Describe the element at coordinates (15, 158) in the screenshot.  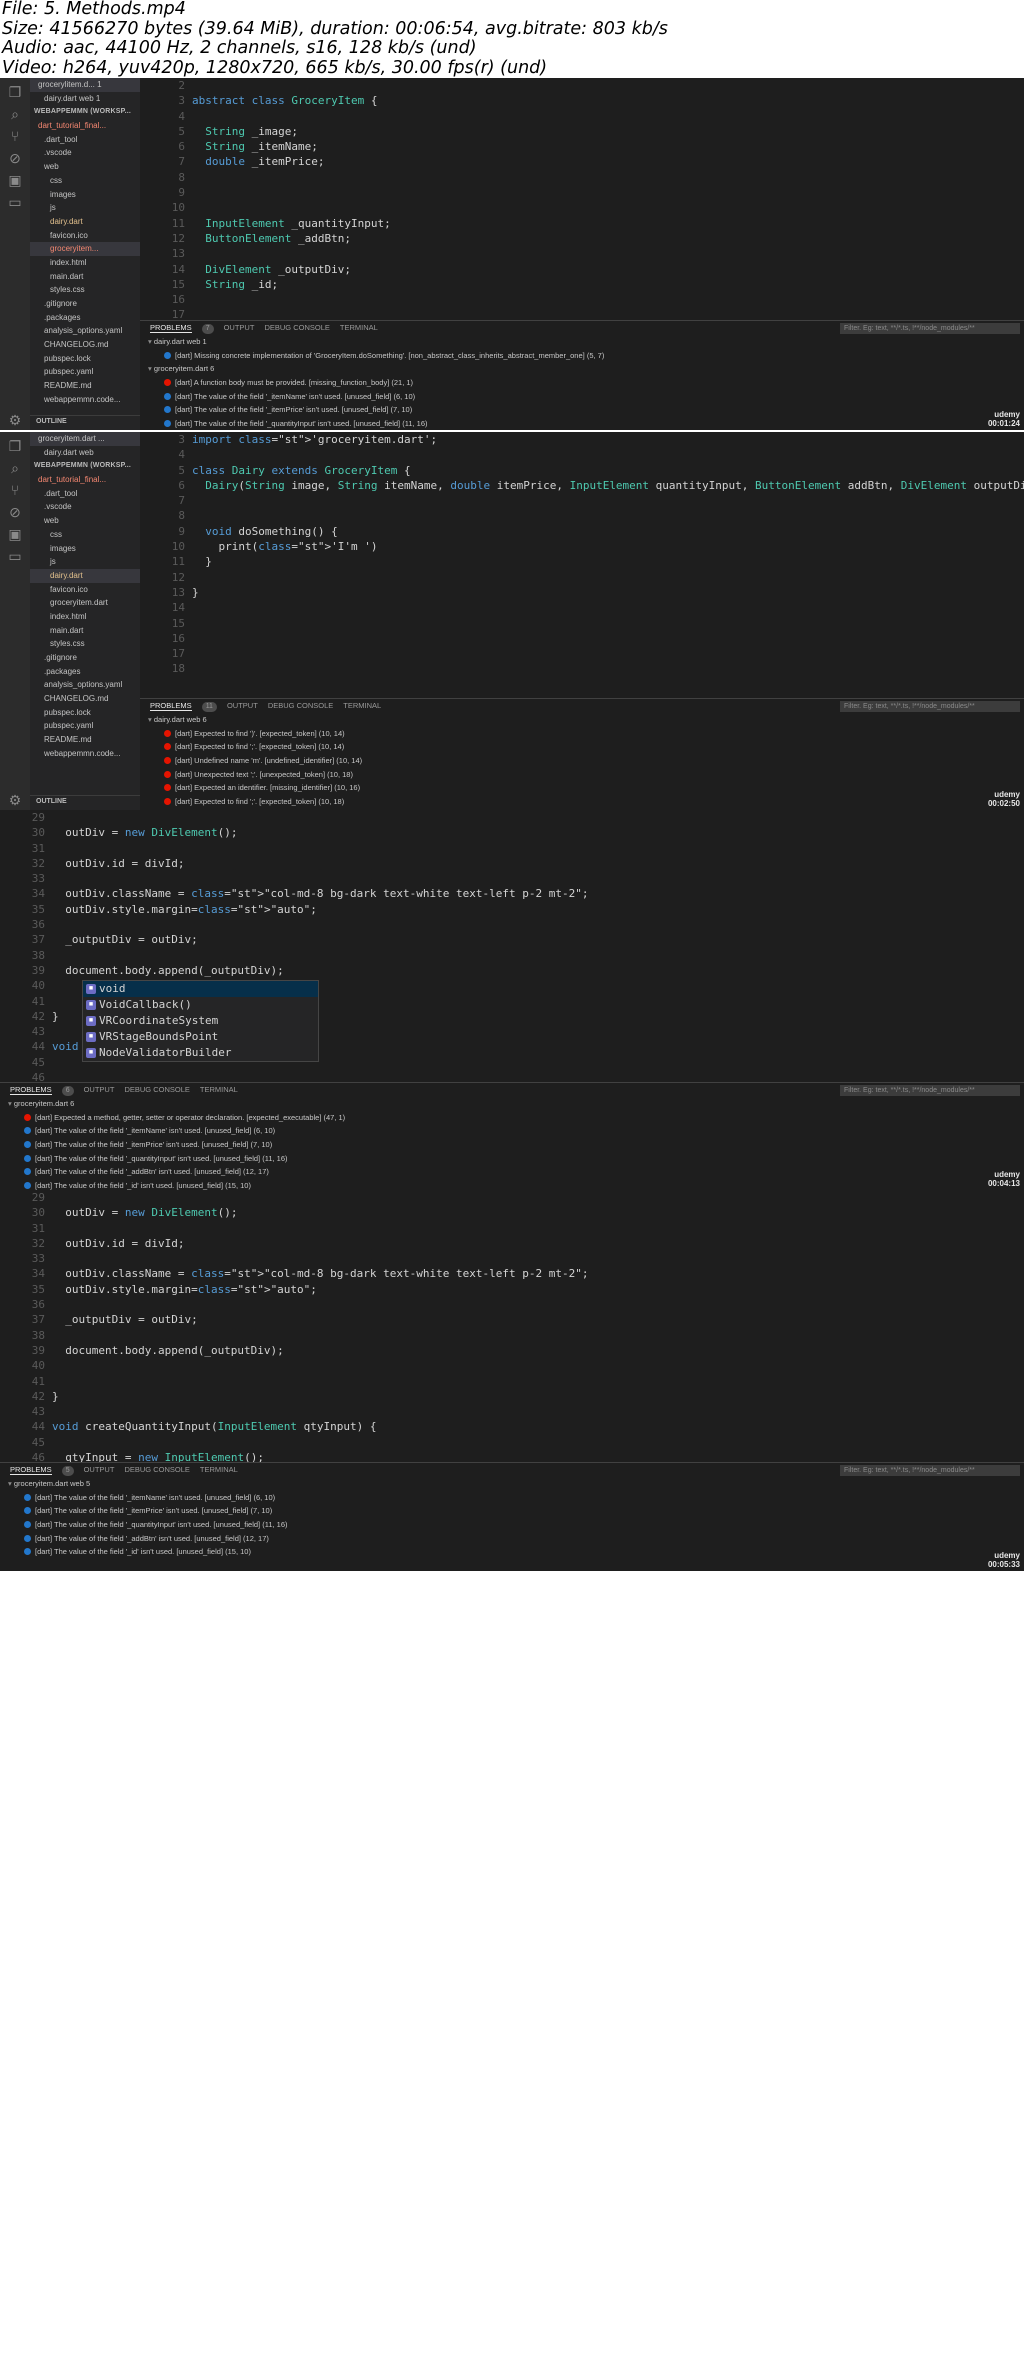
I see `debug-icon: ⊘` at that location.